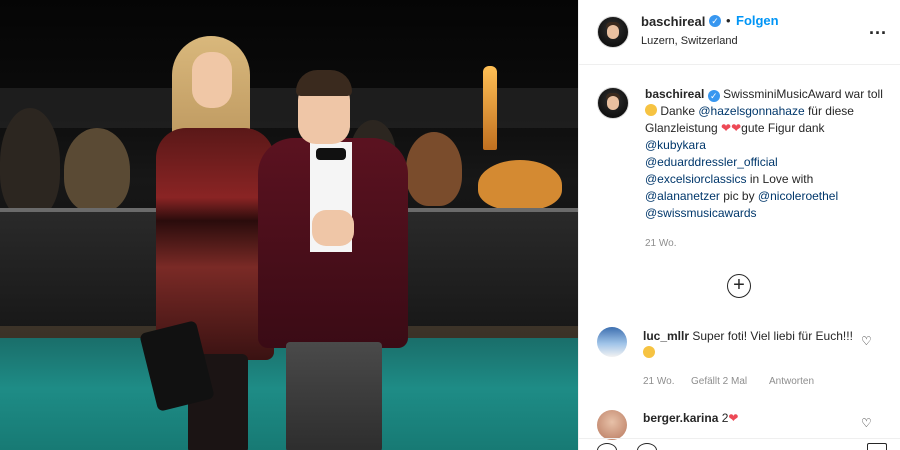  I want to click on caption-username: baschireal, so click(674, 94).